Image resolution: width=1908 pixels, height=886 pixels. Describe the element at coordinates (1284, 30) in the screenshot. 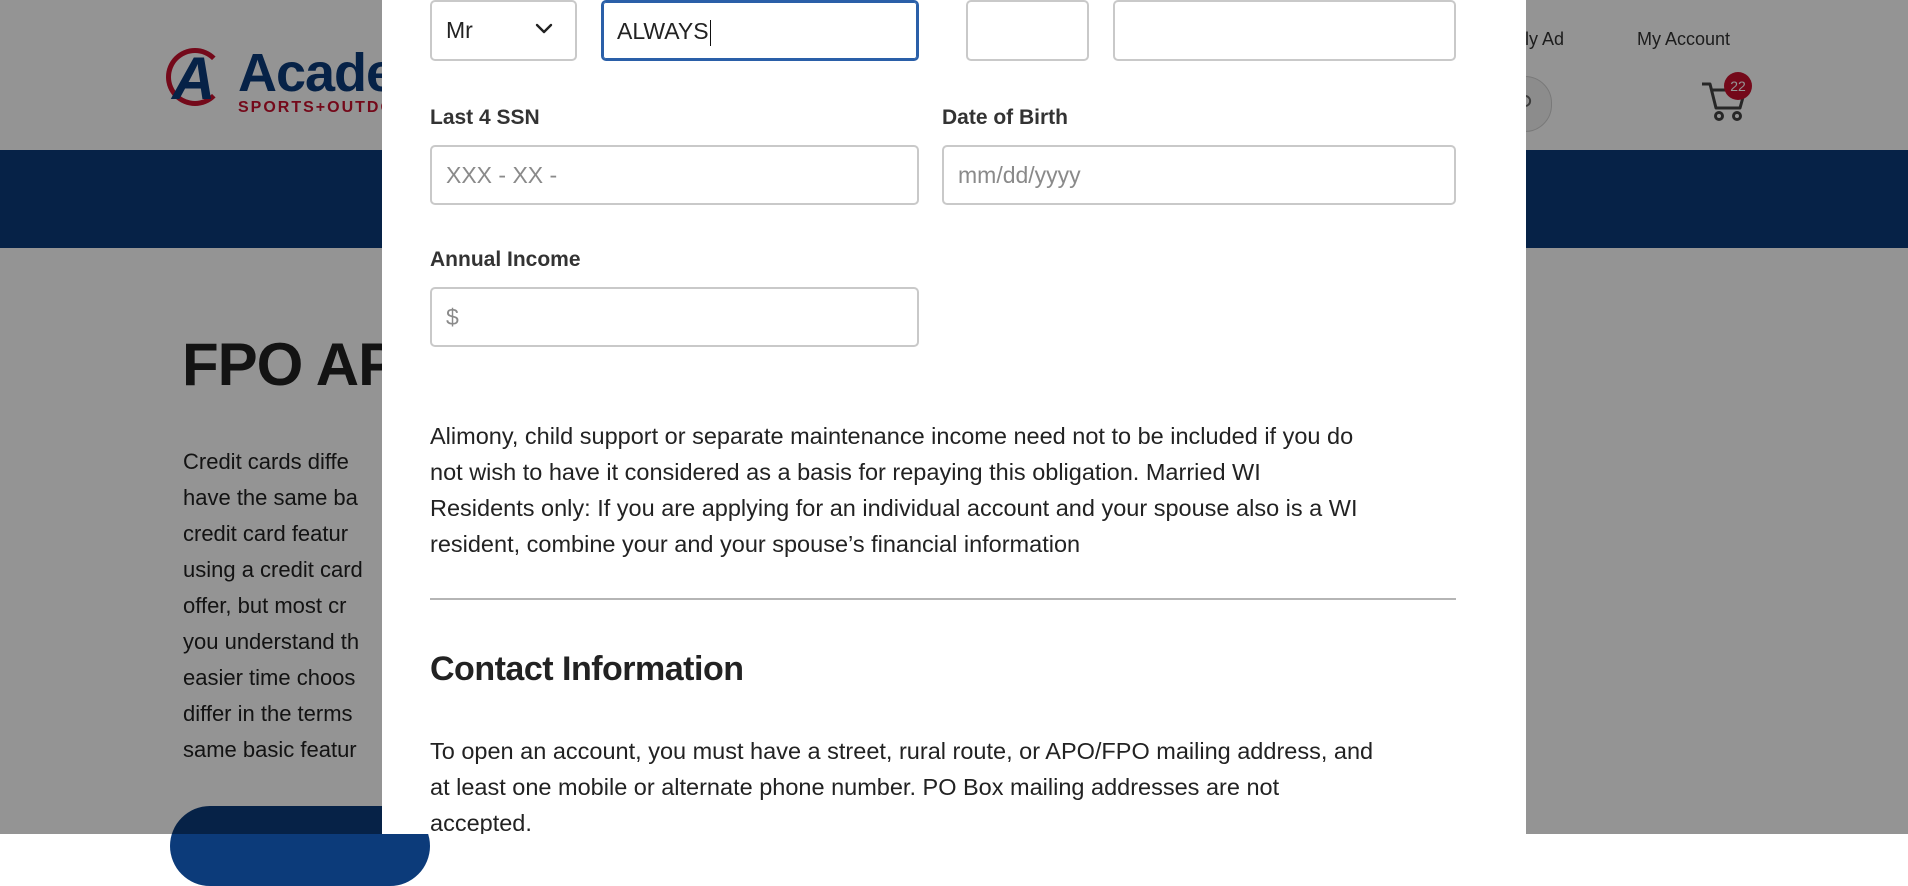

I see `last-name-input` at that location.